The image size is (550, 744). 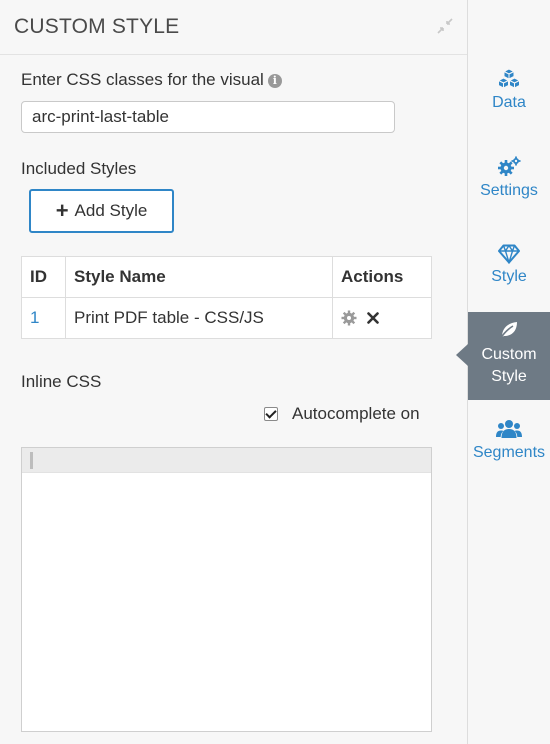 What do you see at coordinates (382, 277) in the screenshot?
I see `header-actions: Actions` at bounding box center [382, 277].